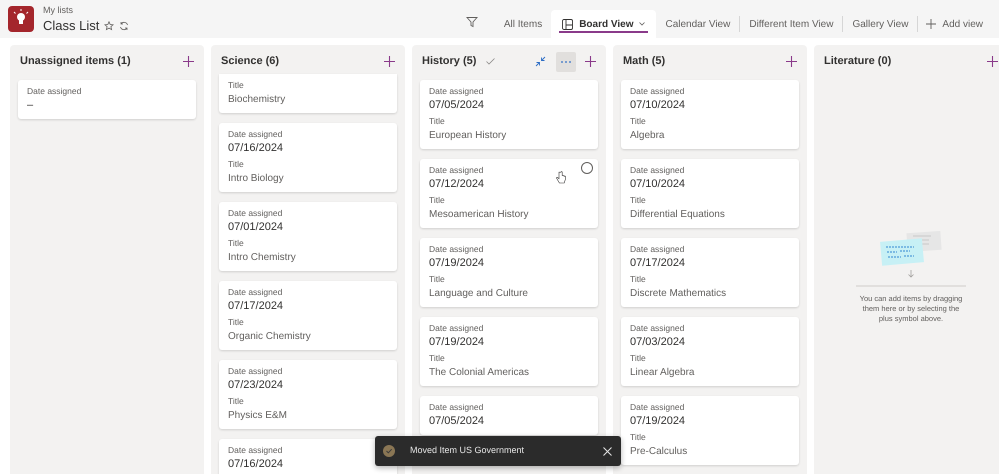 This screenshot has height=474, width=999. Describe the element at coordinates (258, 415) in the screenshot. I see `field-value: Physics E&M` at that location.